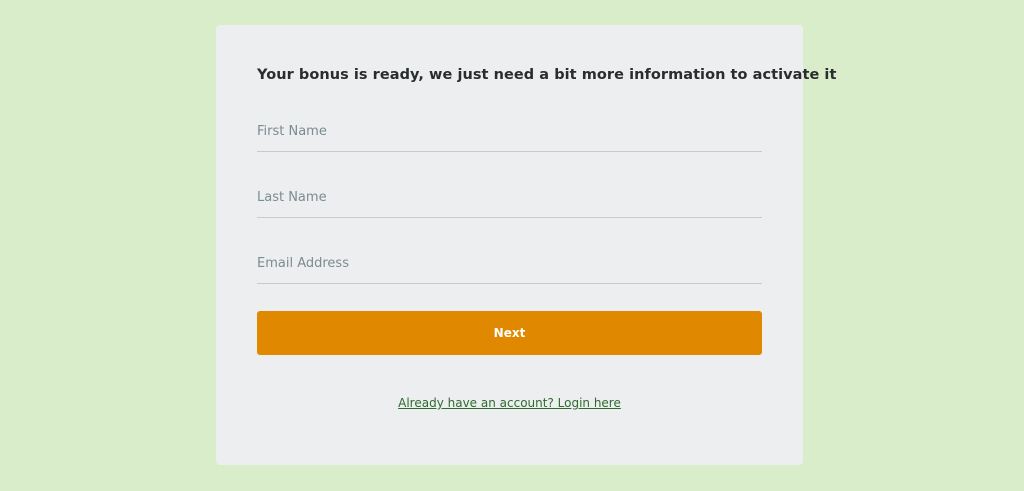 This screenshot has width=1024, height=491. Describe the element at coordinates (509, 333) in the screenshot. I see `next-button: Next` at that location.